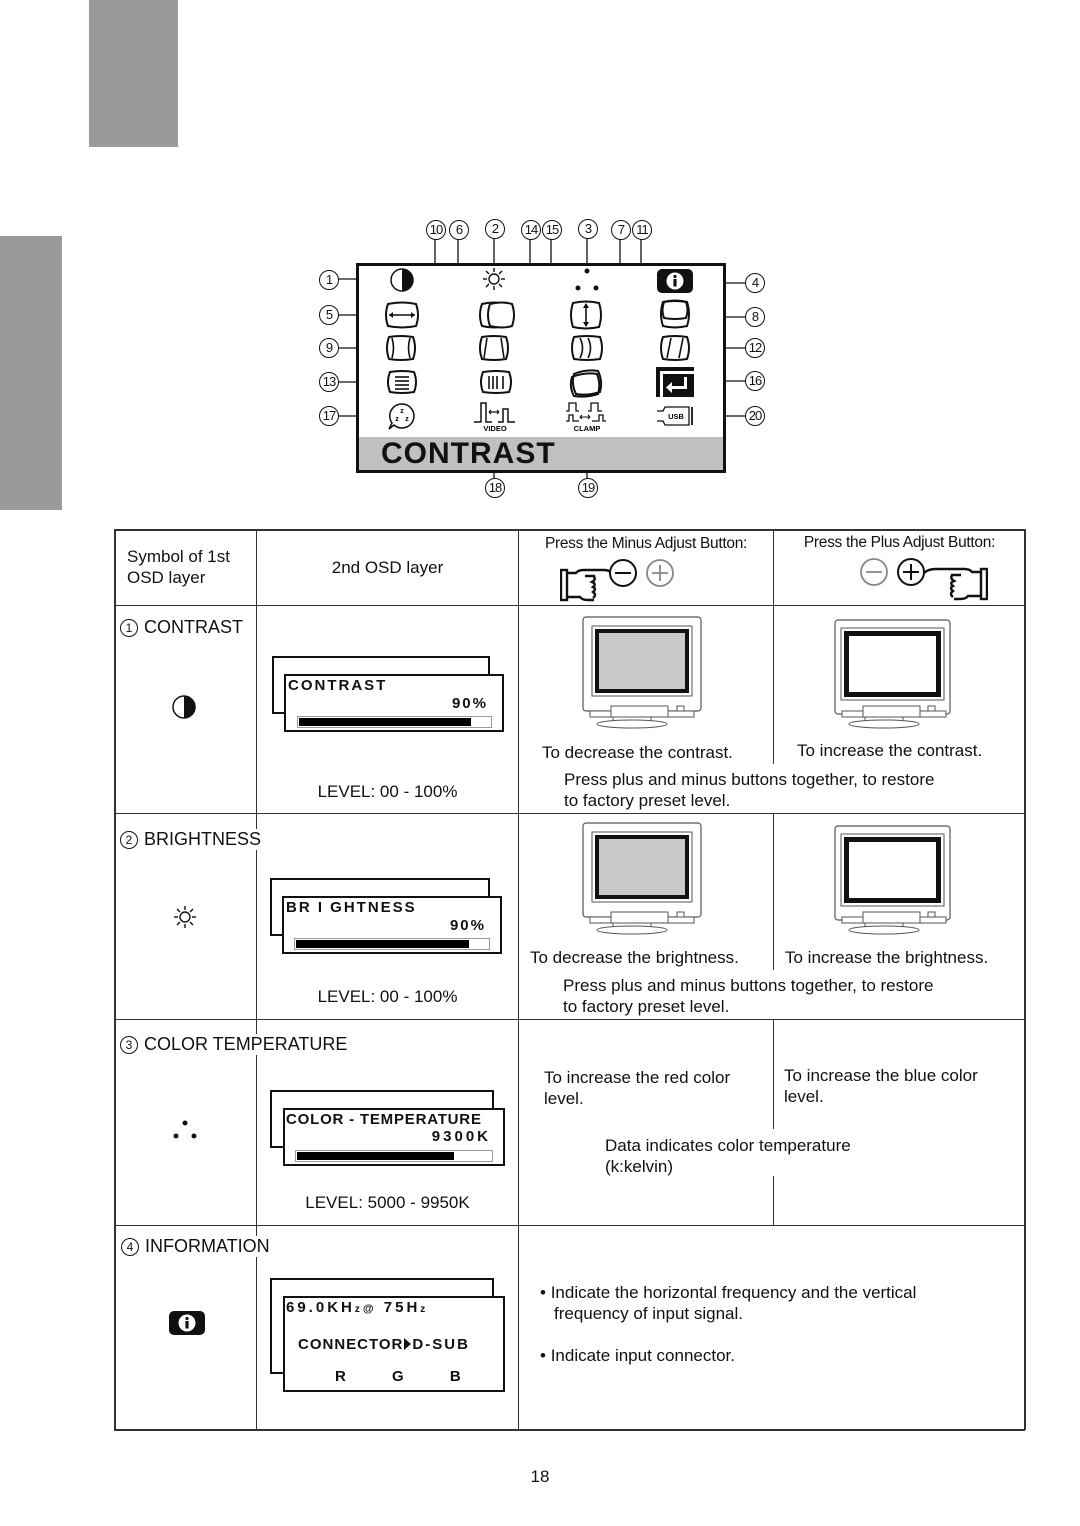 This screenshot has height=1526, width=1080. What do you see at coordinates (394, 1156) in the screenshot?
I see `osd-color-temperature-progress` at bounding box center [394, 1156].